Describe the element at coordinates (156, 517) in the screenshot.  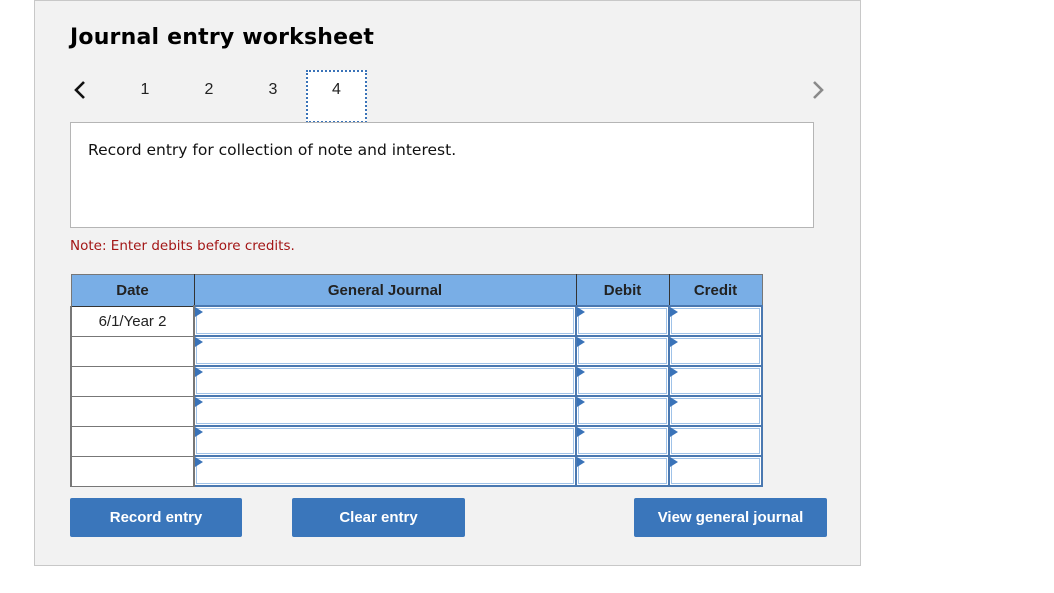
I see `record-entry-button: Record entry` at that location.